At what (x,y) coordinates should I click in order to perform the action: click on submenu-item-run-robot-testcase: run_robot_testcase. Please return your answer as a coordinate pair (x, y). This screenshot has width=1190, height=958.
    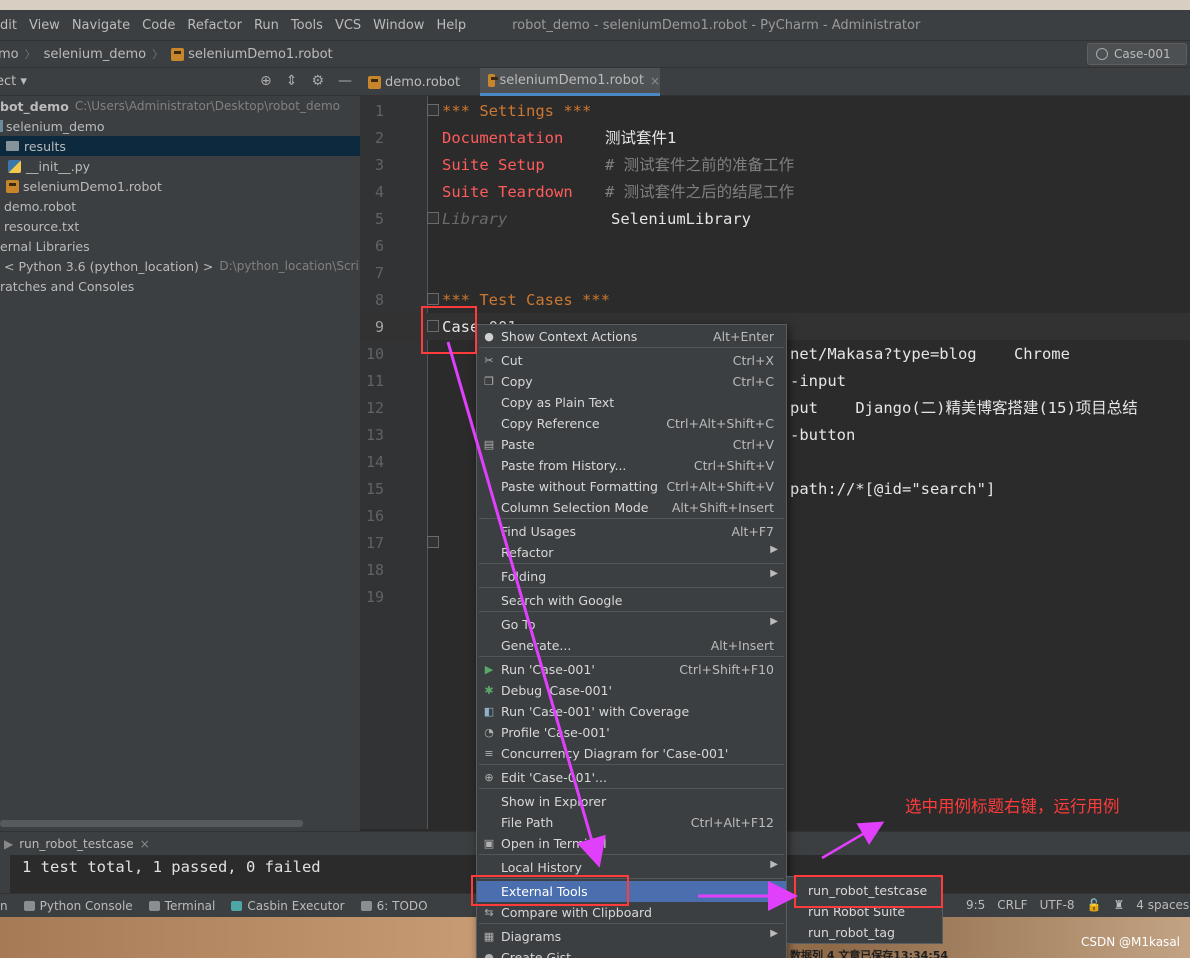
    Looking at the image, I should click on (864, 890).